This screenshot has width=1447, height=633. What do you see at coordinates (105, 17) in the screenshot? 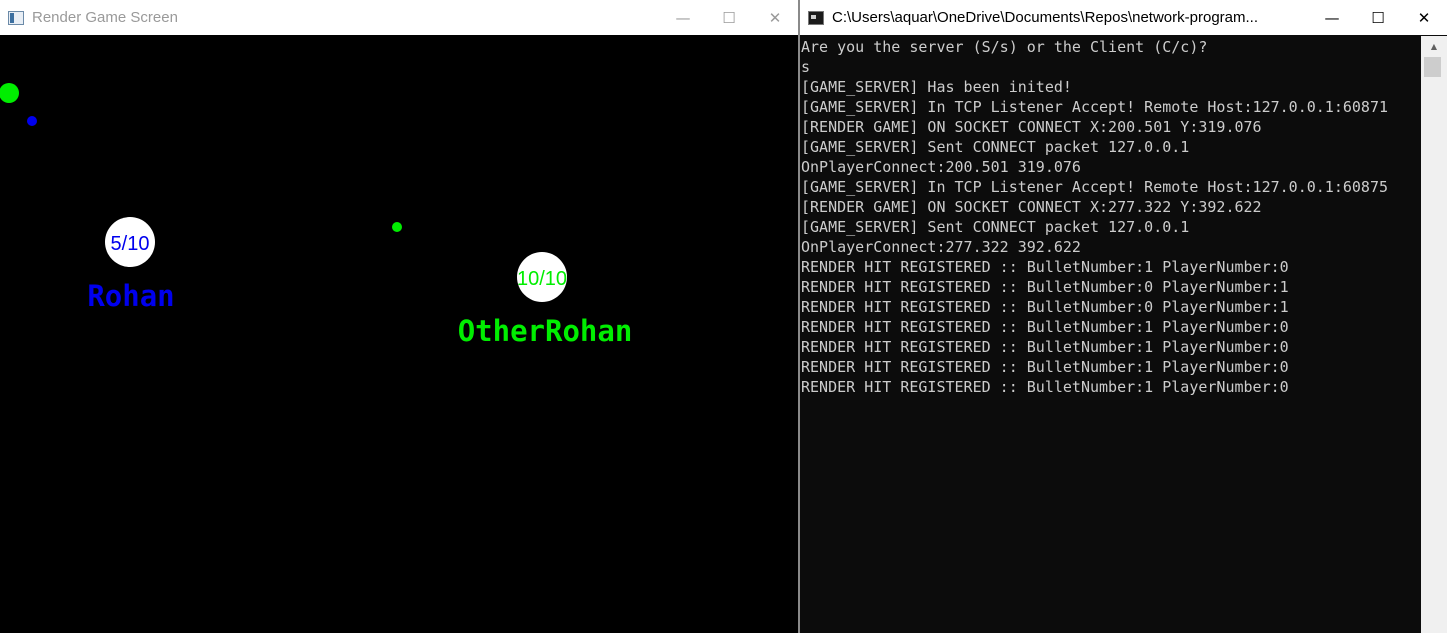
I see `game-window-title: Render Game Screen` at bounding box center [105, 17].